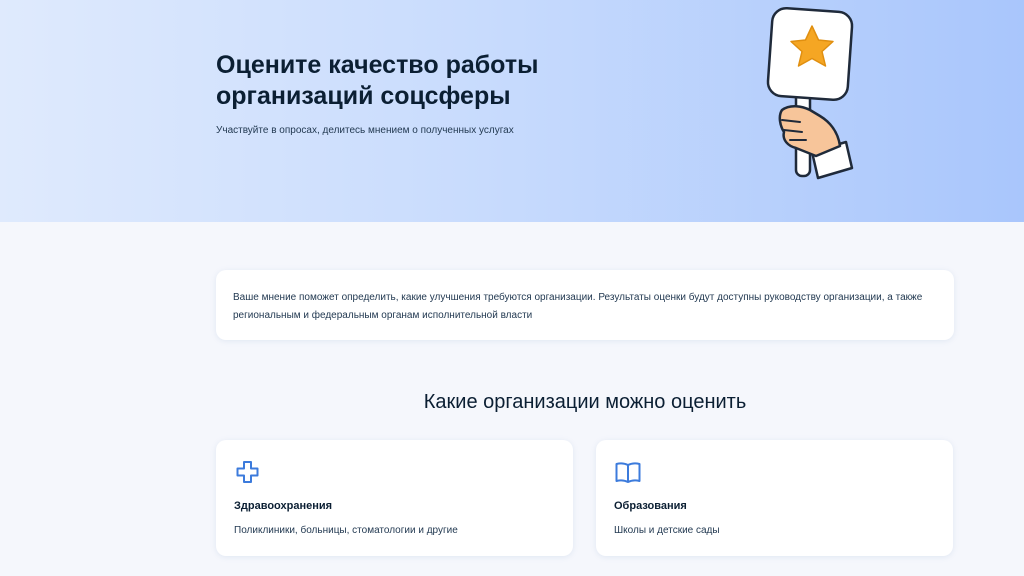  Describe the element at coordinates (667, 530) in the screenshot. I see `org-description: Школы и детские сады` at that location.